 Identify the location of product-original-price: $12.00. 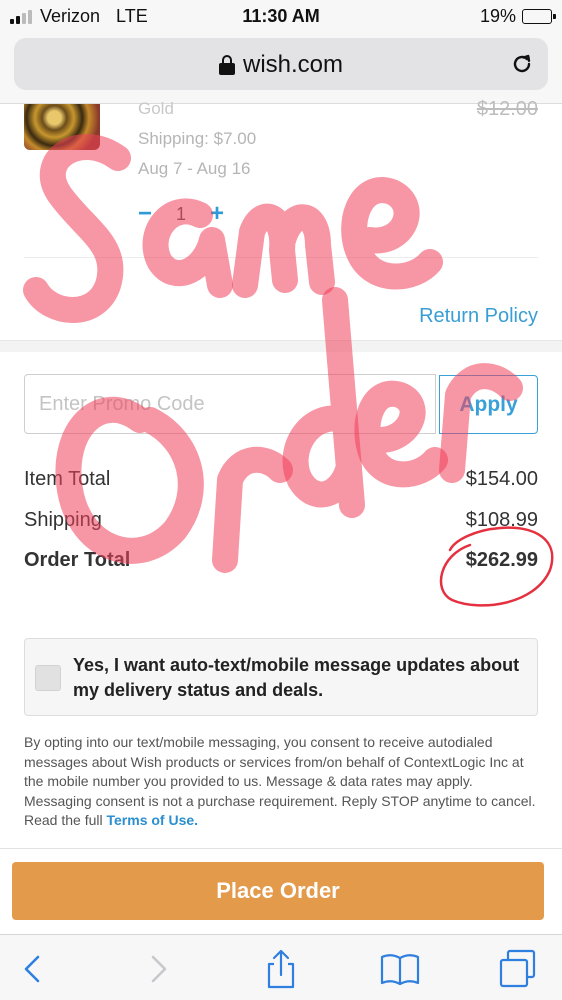
(507, 109).